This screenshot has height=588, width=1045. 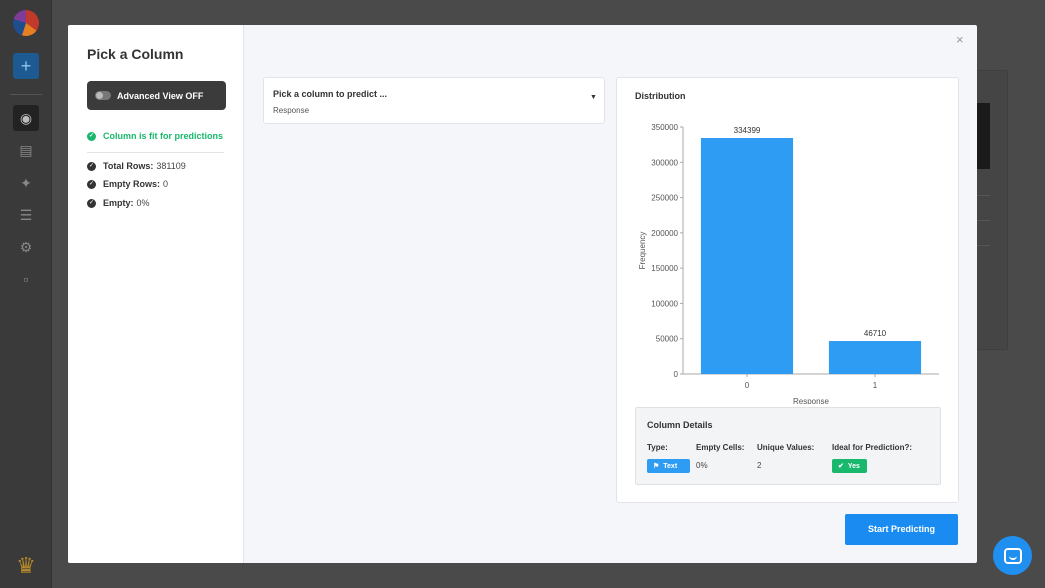 I want to click on stat-label: Empty:, so click(x=118, y=203).